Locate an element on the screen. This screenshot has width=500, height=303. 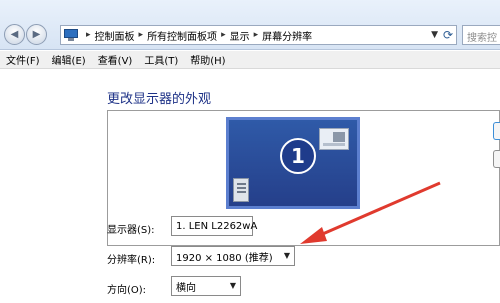
resolution-select-value: 1920 × 1080 (推荐) is located at coordinates (224, 258).